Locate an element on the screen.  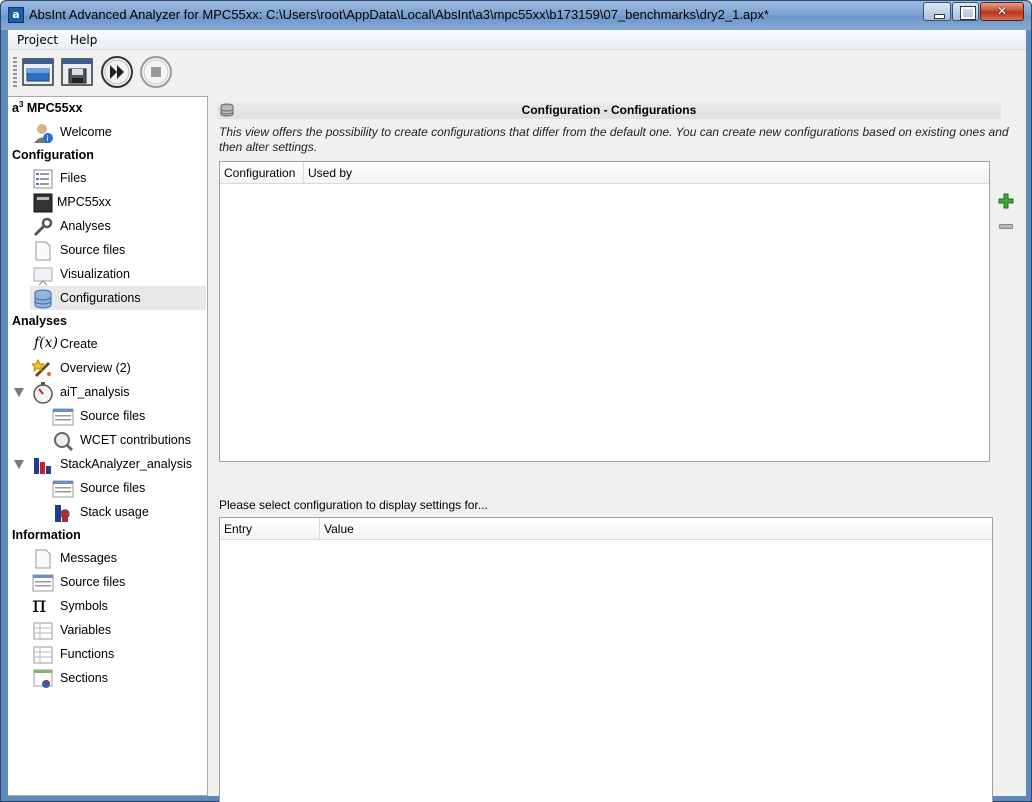
tree-item-variables: Variables is located at coordinates (107, 630).